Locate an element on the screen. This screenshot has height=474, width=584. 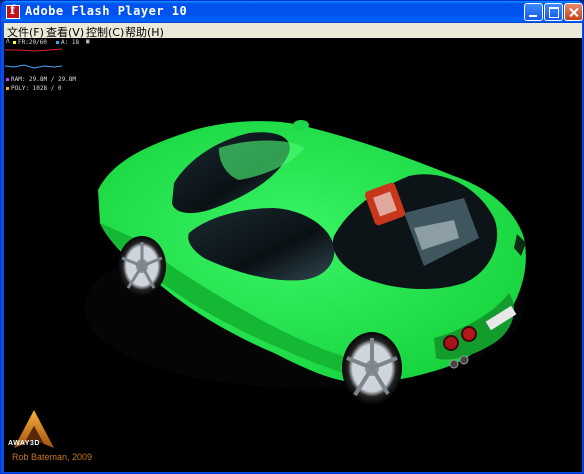
minimize-button is located at coordinates (533, 12).